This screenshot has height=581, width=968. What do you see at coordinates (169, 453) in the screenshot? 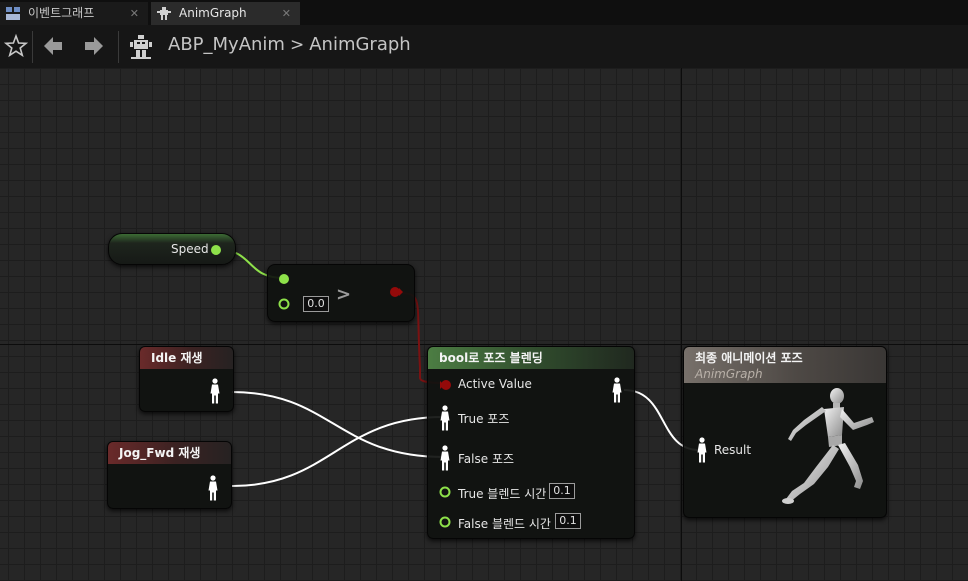
I see `node-title: Jog_Fwd 재생` at bounding box center [169, 453].